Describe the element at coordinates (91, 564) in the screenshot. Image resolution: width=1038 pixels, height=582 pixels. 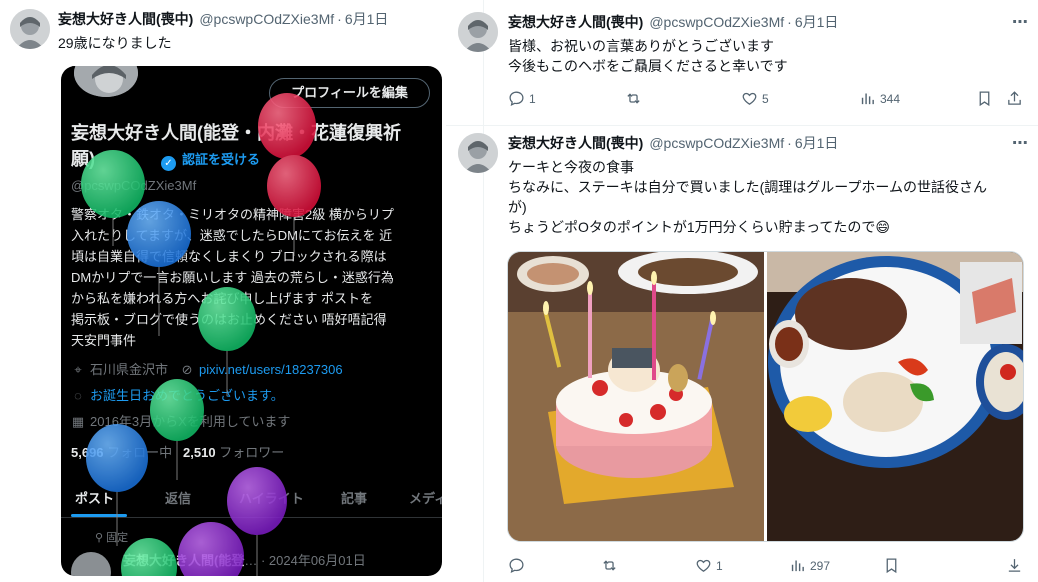
I see `pinned-avatar` at that location.